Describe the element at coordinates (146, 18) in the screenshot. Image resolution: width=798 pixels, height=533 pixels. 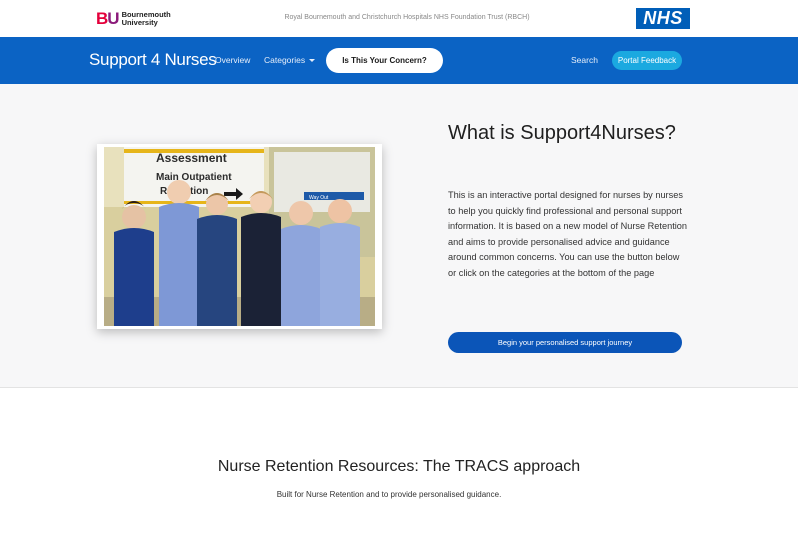
I see `university-name: Bournemouth University` at that location.